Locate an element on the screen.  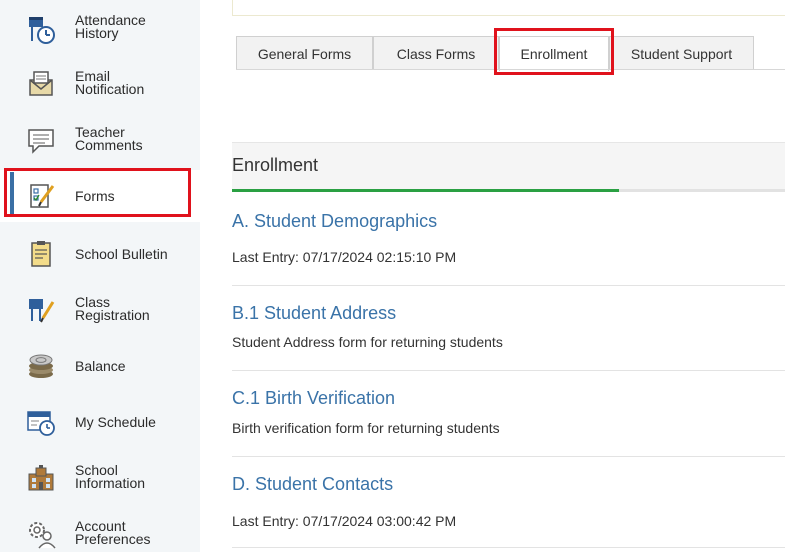
attendance-history-icon is located at coordinates (41, 30).